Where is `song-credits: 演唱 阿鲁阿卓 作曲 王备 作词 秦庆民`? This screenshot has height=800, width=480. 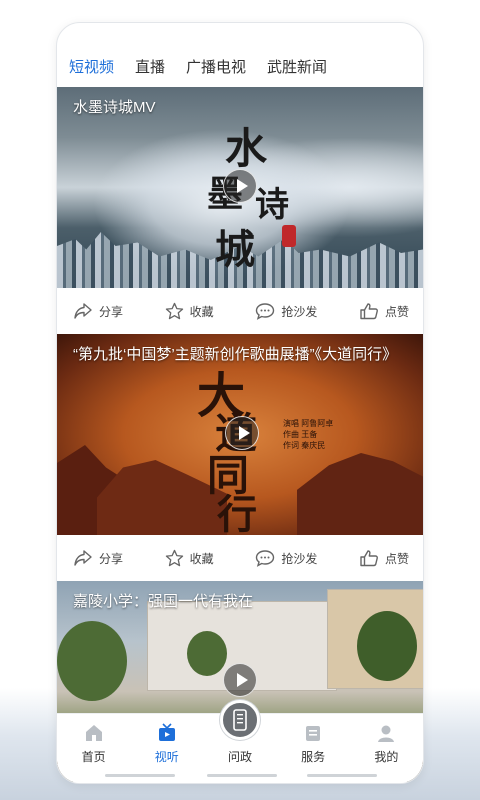
song-credits: 演唱 阿鲁阿卓 作曲 王备 作词 秦庆民 is located at coordinates (308, 434).